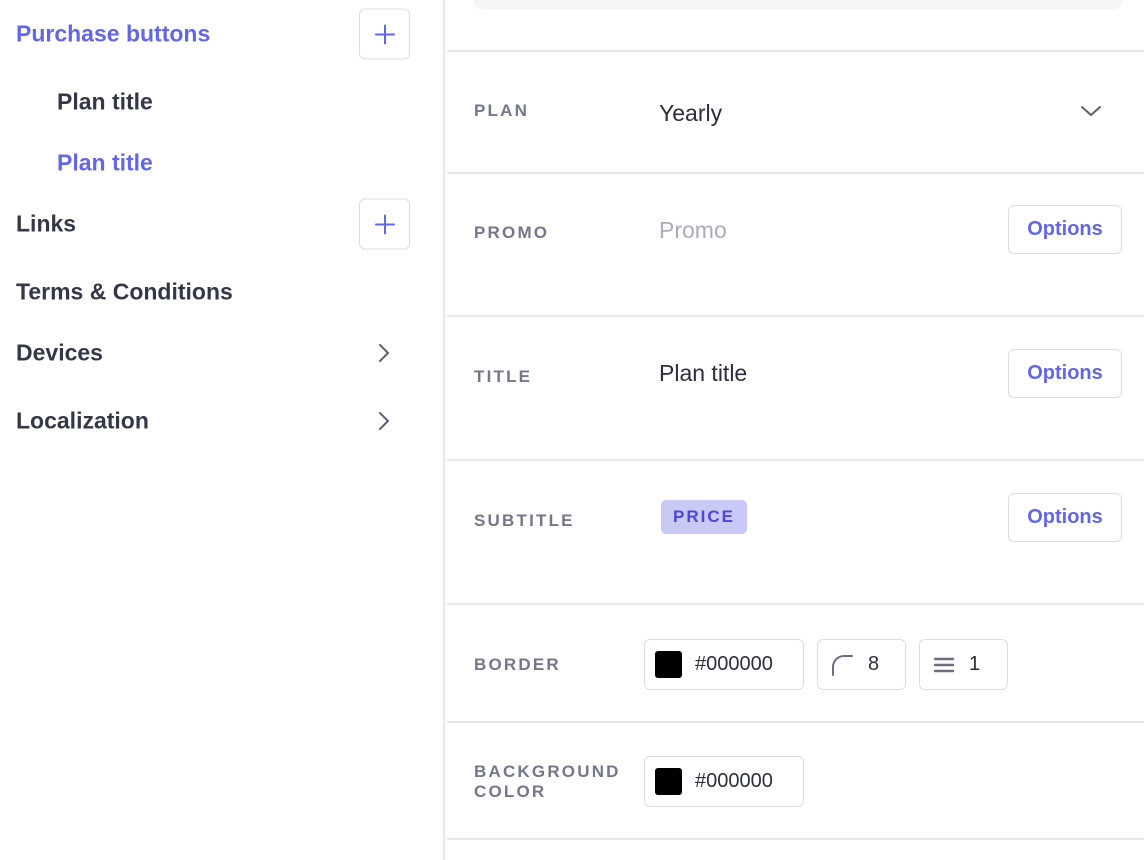 The image size is (1144, 860). Describe the element at coordinates (798, 4) in the screenshot. I see `top-field` at that location.